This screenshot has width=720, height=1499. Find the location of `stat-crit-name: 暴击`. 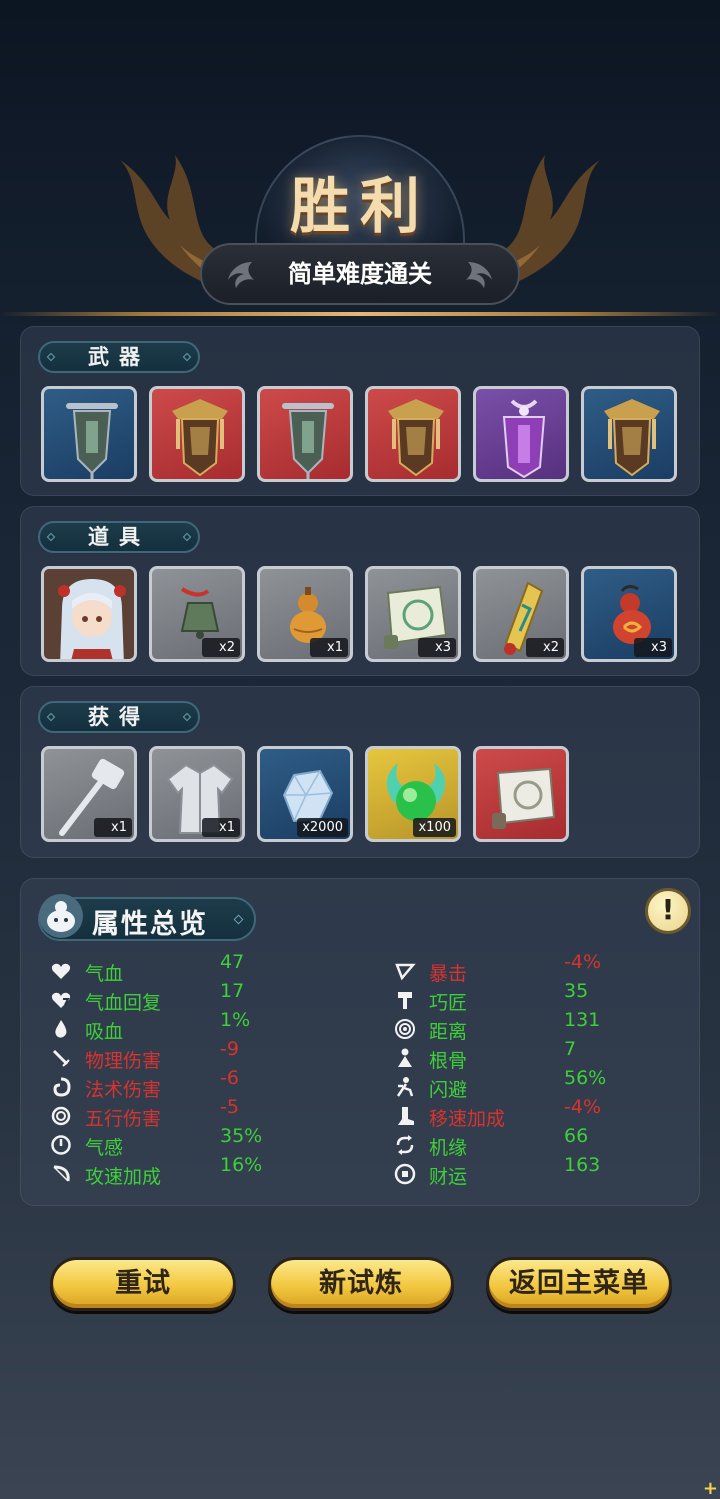

stat-crit-name: 暴击 is located at coordinates (448, 974).